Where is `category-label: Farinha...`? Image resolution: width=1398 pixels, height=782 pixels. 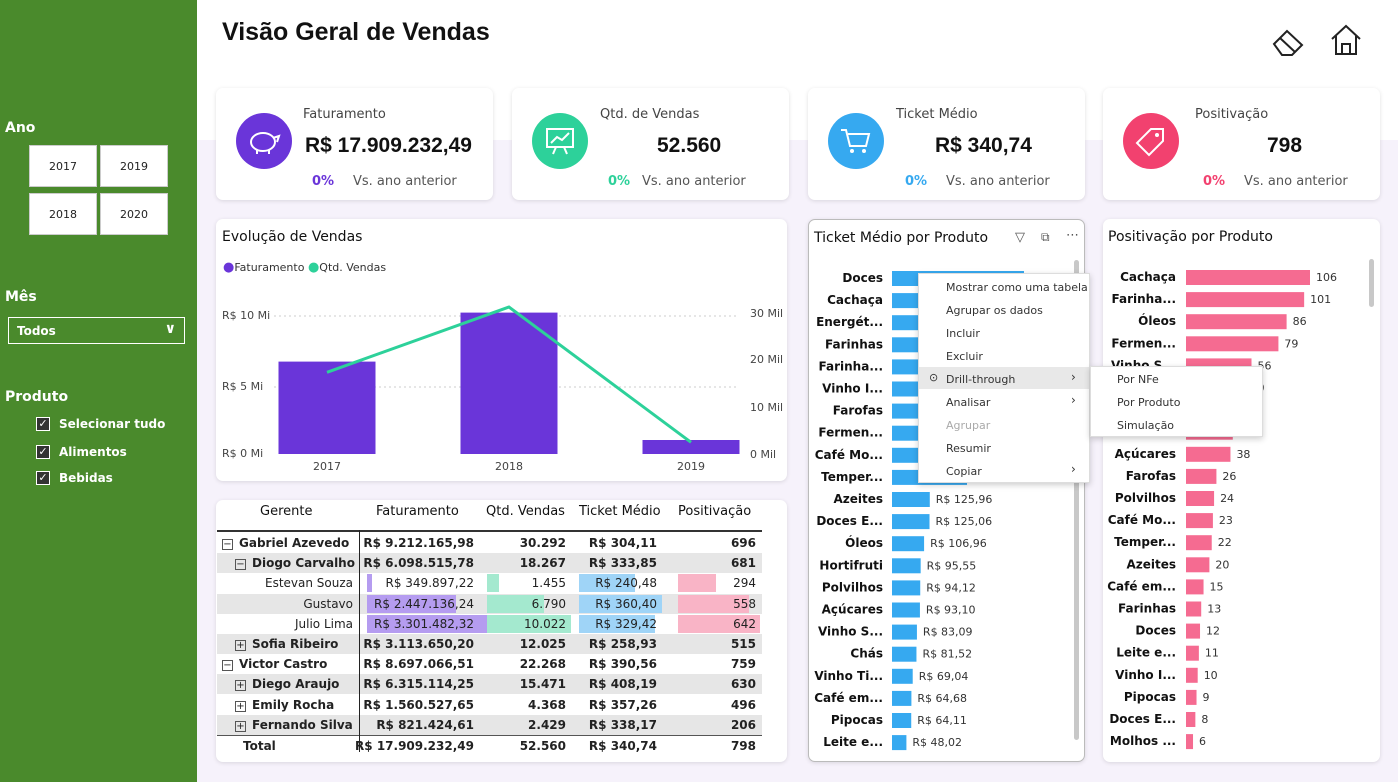 category-label: Farinha... is located at coordinates (1144, 299).